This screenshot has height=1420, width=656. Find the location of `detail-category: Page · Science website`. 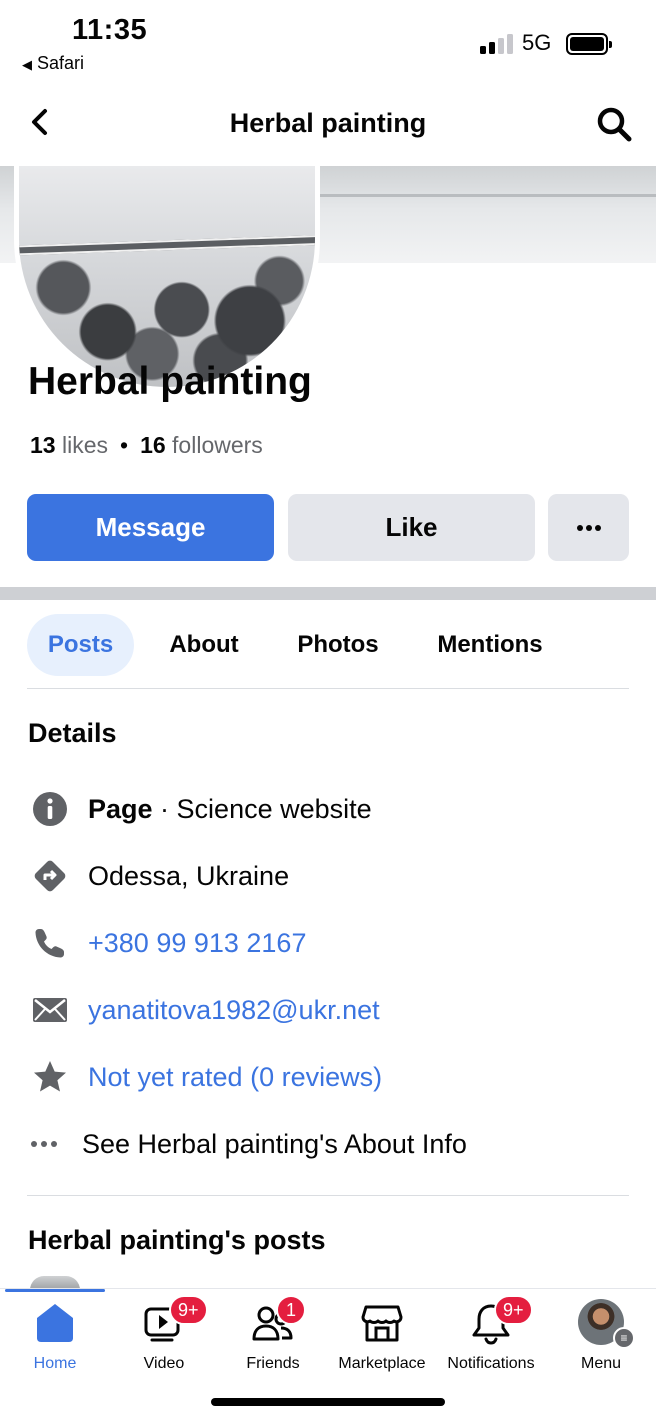

detail-category: Page · Science website is located at coordinates (330, 809).